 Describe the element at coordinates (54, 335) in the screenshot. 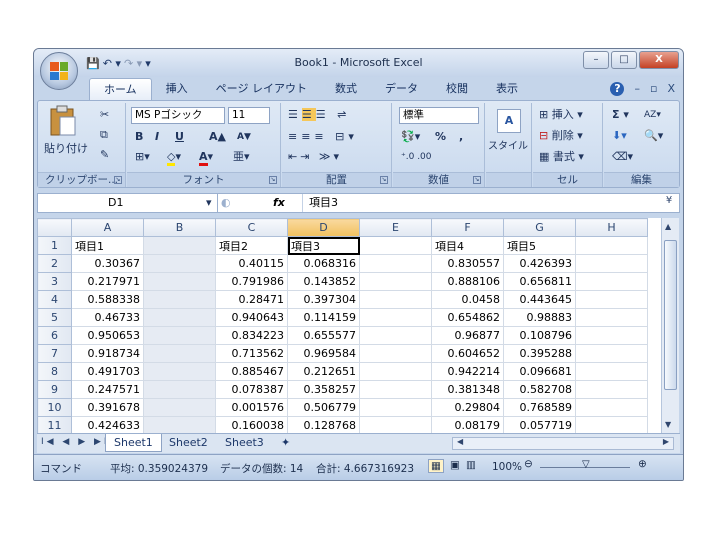

I see `row-header: 6` at that location.